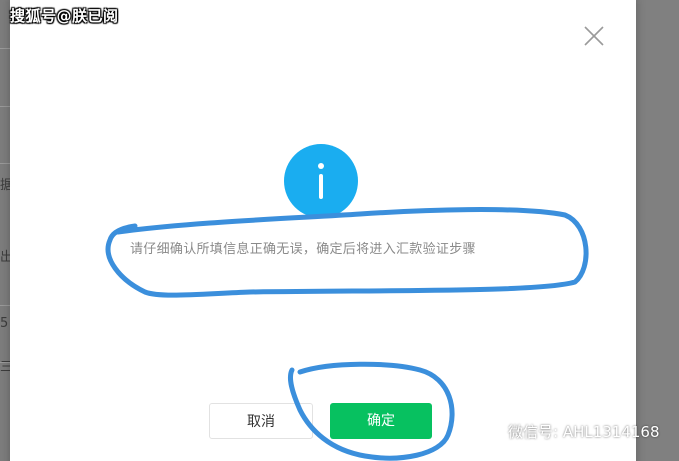  What do you see at coordinates (4, 323) in the screenshot?
I see `background-text-fragment: 5` at bounding box center [4, 323].